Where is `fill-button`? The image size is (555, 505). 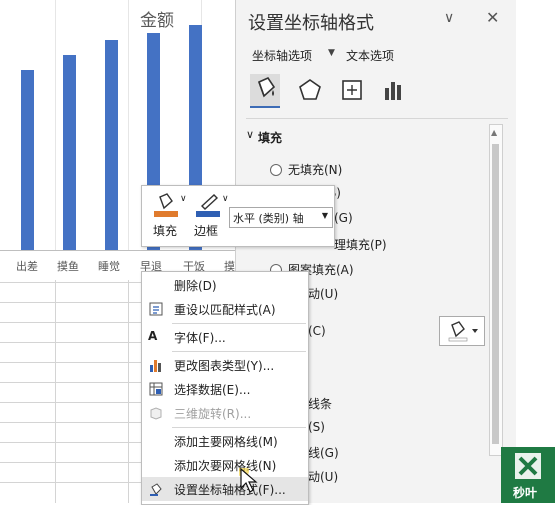 fill-button is located at coordinates (167, 207).